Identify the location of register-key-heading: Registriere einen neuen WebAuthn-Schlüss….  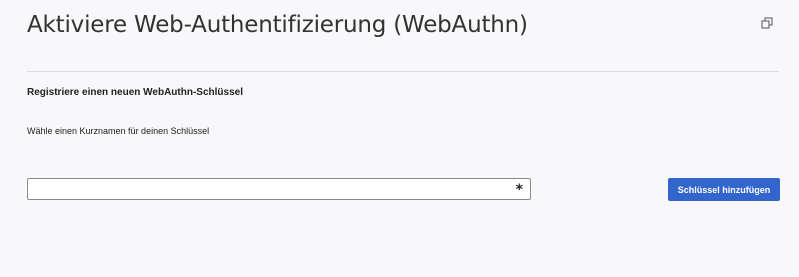
(135, 92).